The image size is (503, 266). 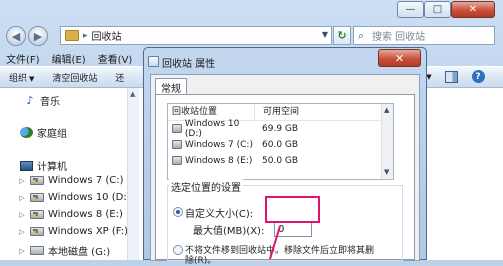 What do you see at coordinates (86, 180) in the screenshot?
I see `nav-item-label: Windows 7 (C:)` at bounding box center [86, 180].